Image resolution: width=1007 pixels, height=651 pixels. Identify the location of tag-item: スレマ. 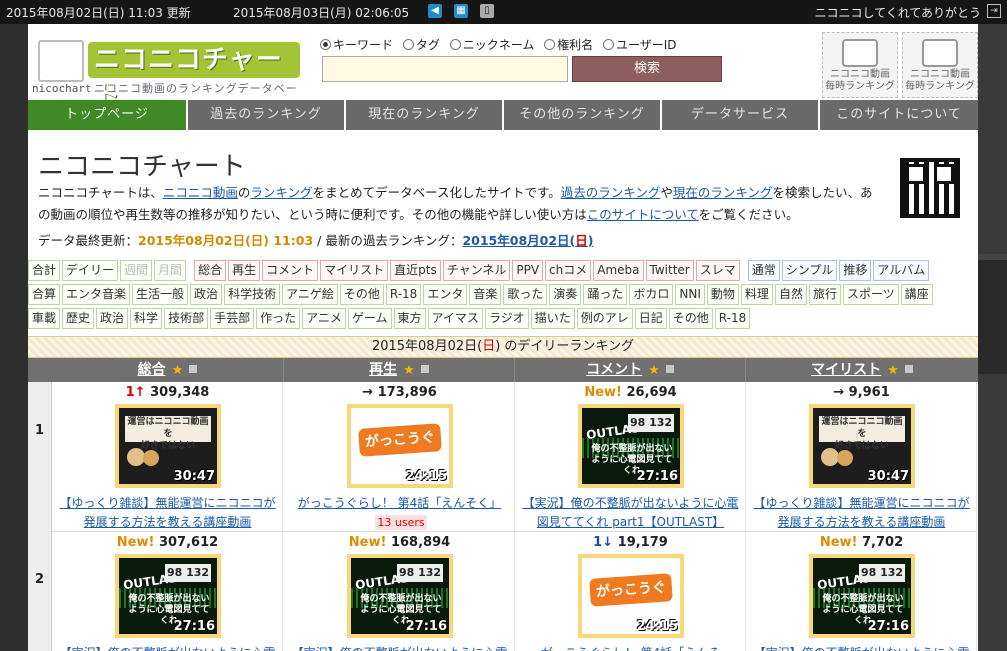
(717, 270).